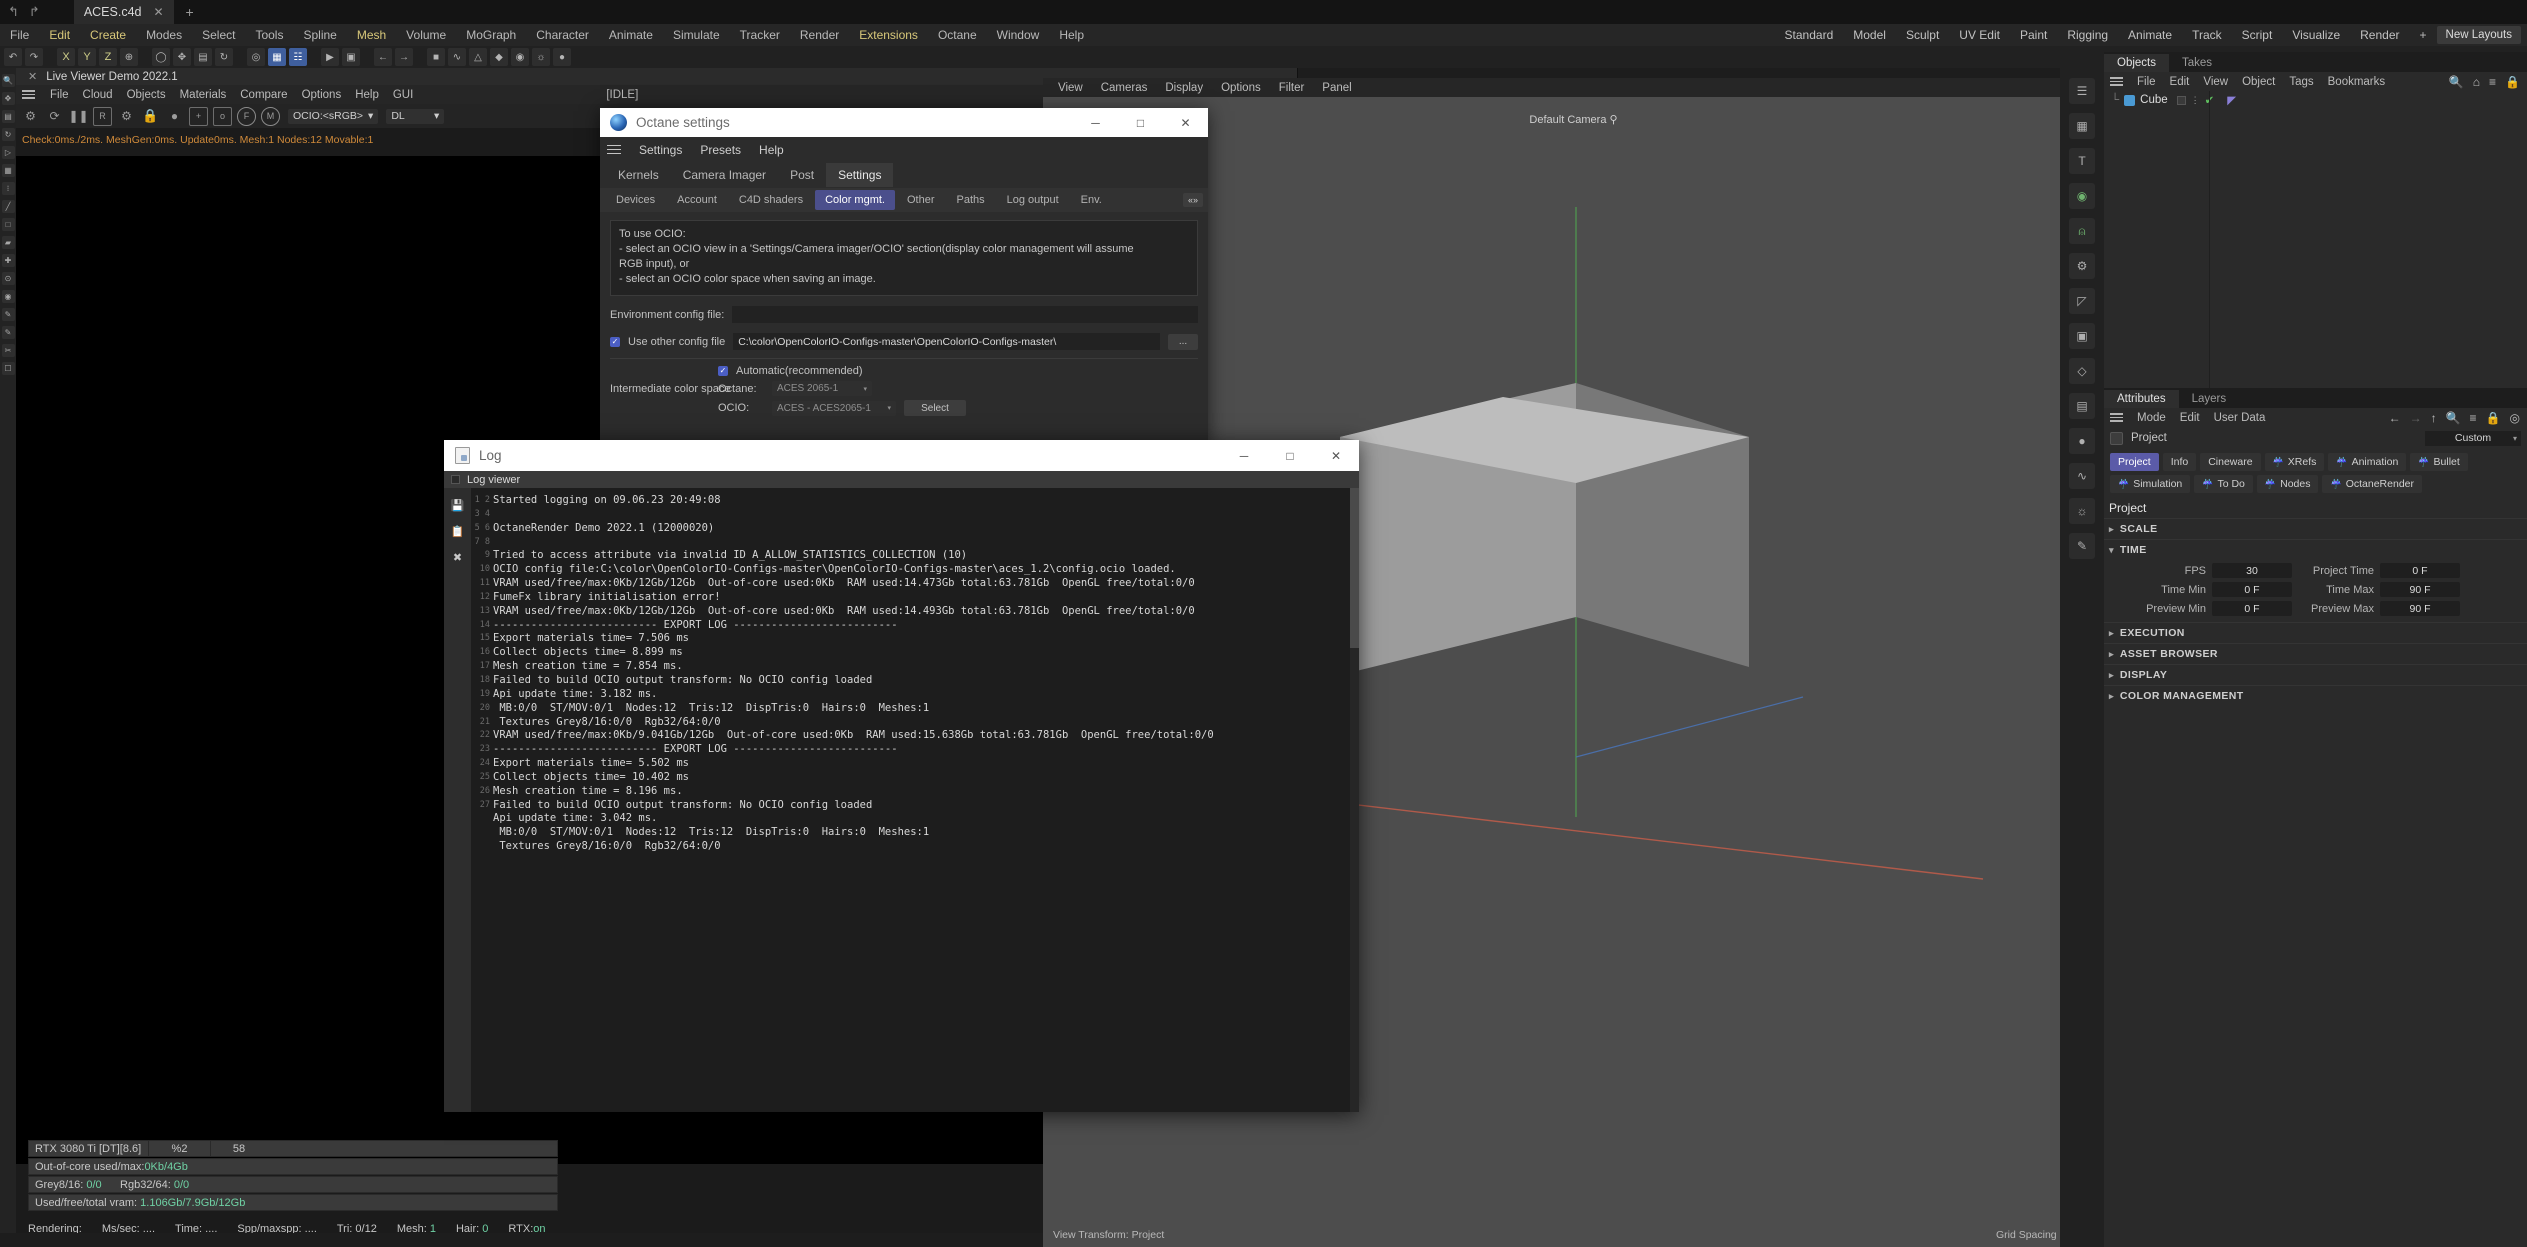  Describe the element at coordinates (631, 35) in the screenshot. I see `menu-item-animate: Animate` at that location.